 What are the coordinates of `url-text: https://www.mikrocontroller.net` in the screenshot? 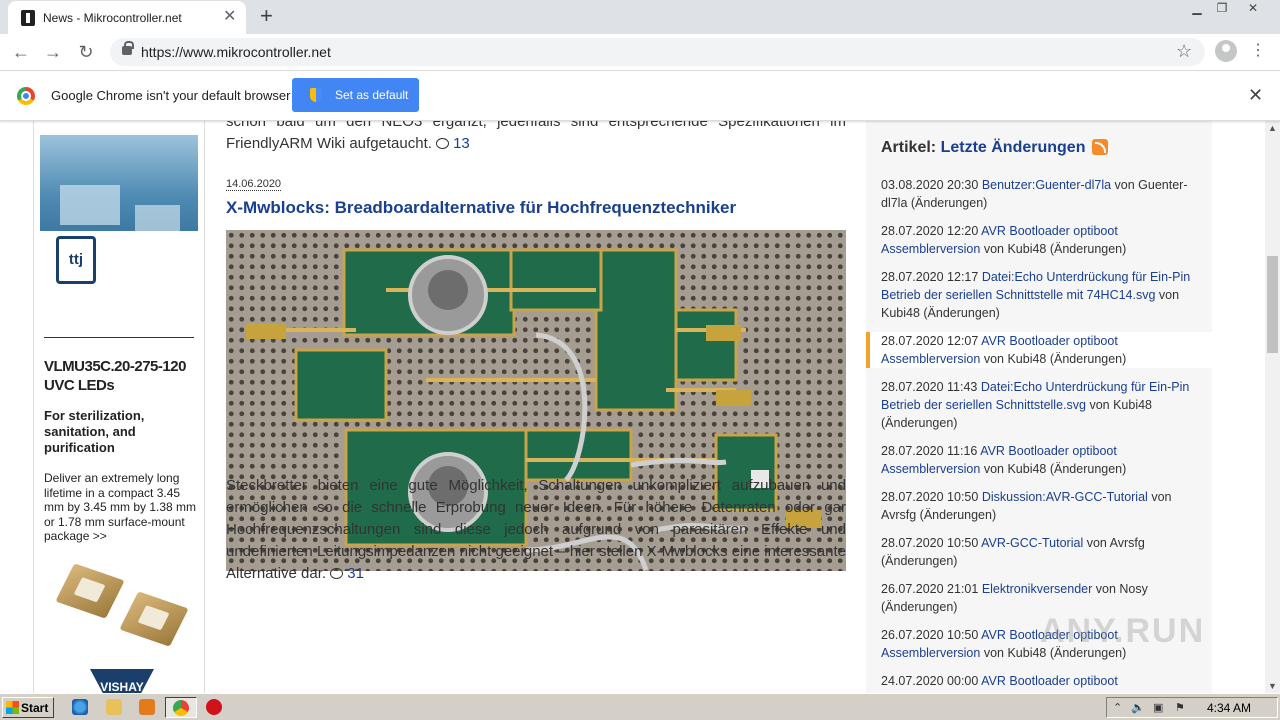 It's located at (236, 52).